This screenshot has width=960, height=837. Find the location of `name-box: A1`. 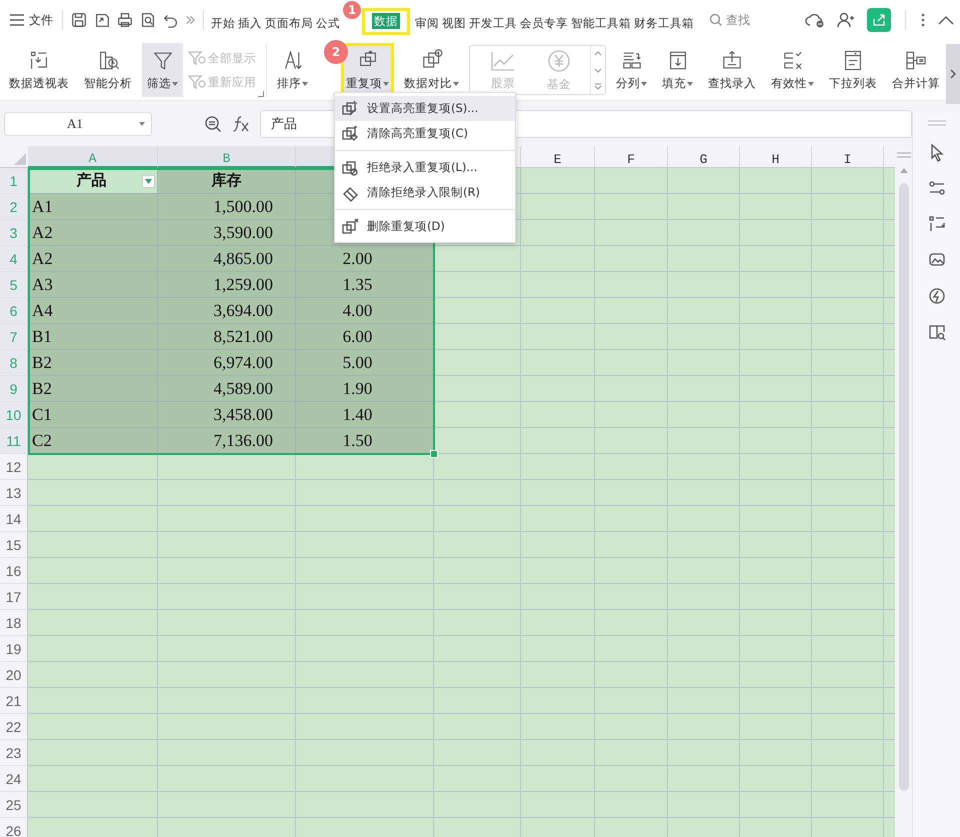

name-box: A1 is located at coordinates (78, 124).